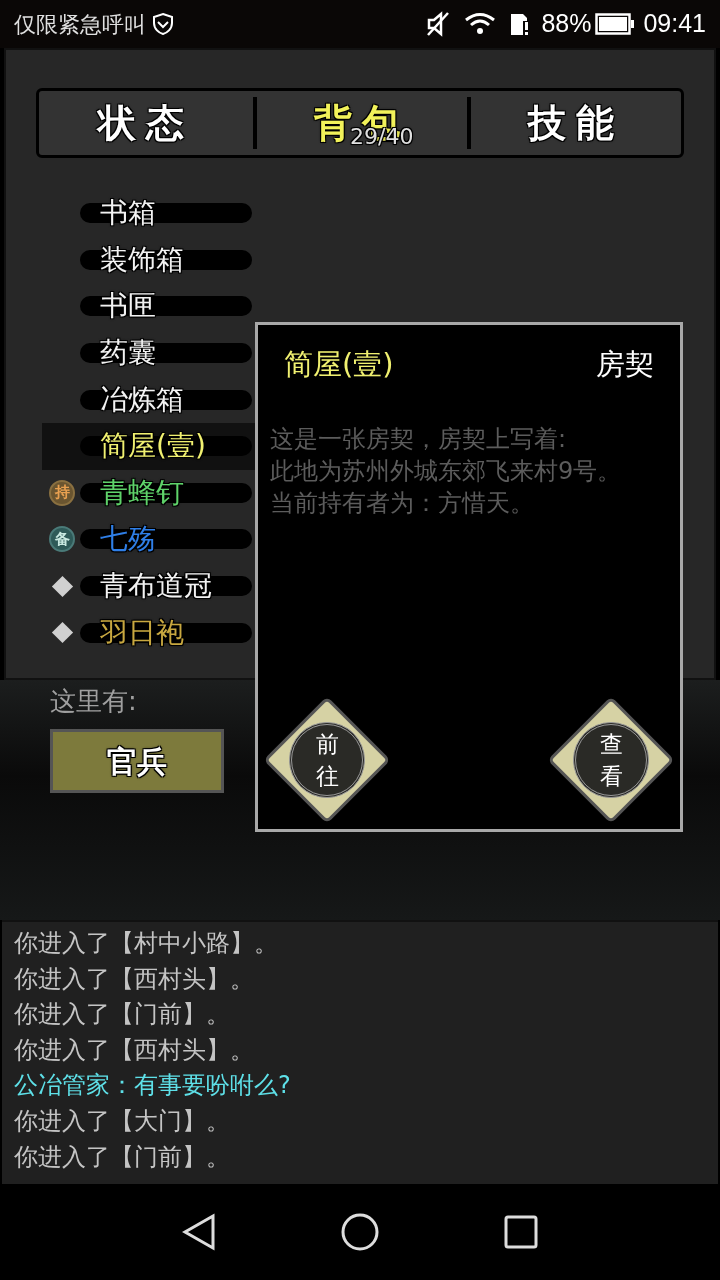 This screenshot has height=1280, width=720. What do you see at coordinates (402, 503) in the screenshot?
I see `description-line: 当前持有者为：方惜天。` at bounding box center [402, 503].